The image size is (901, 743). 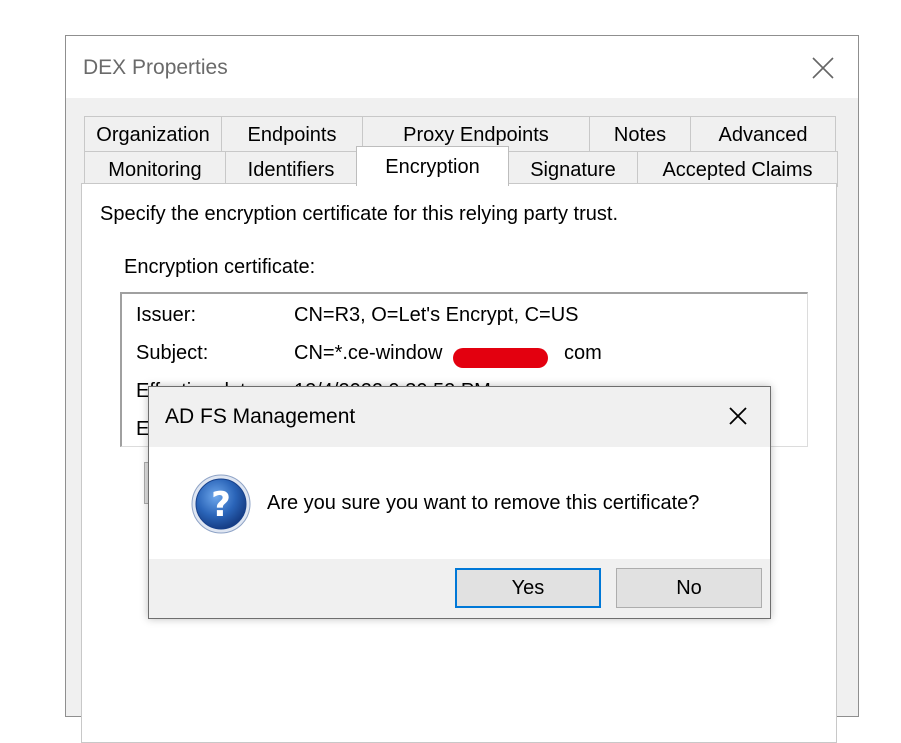 What do you see at coordinates (260, 416) in the screenshot?
I see `dialog-title: AD FS Management` at bounding box center [260, 416].